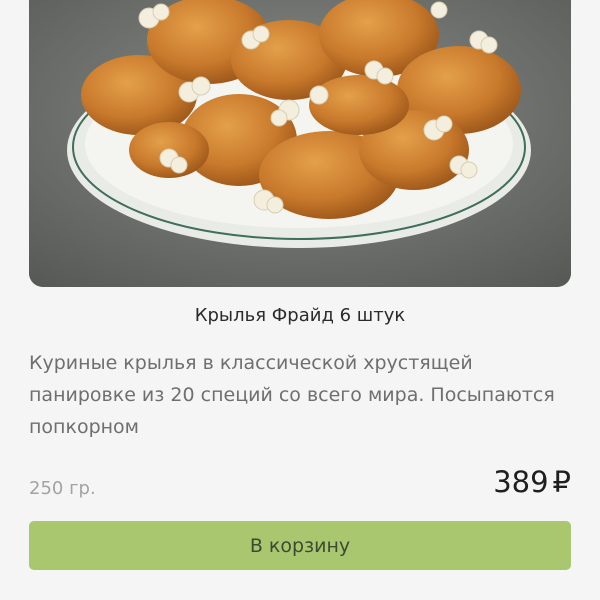  Describe the element at coordinates (300, 545) in the screenshot. I see `add-to-cart-button: В корзину` at that location.